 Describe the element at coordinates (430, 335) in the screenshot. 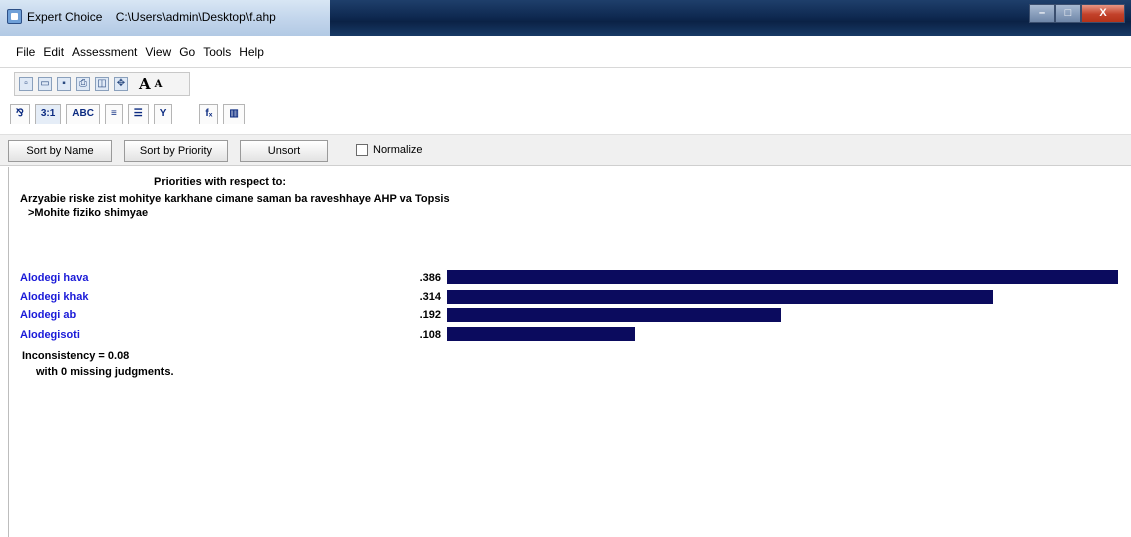

I see `alternative-value: .108` at that location.